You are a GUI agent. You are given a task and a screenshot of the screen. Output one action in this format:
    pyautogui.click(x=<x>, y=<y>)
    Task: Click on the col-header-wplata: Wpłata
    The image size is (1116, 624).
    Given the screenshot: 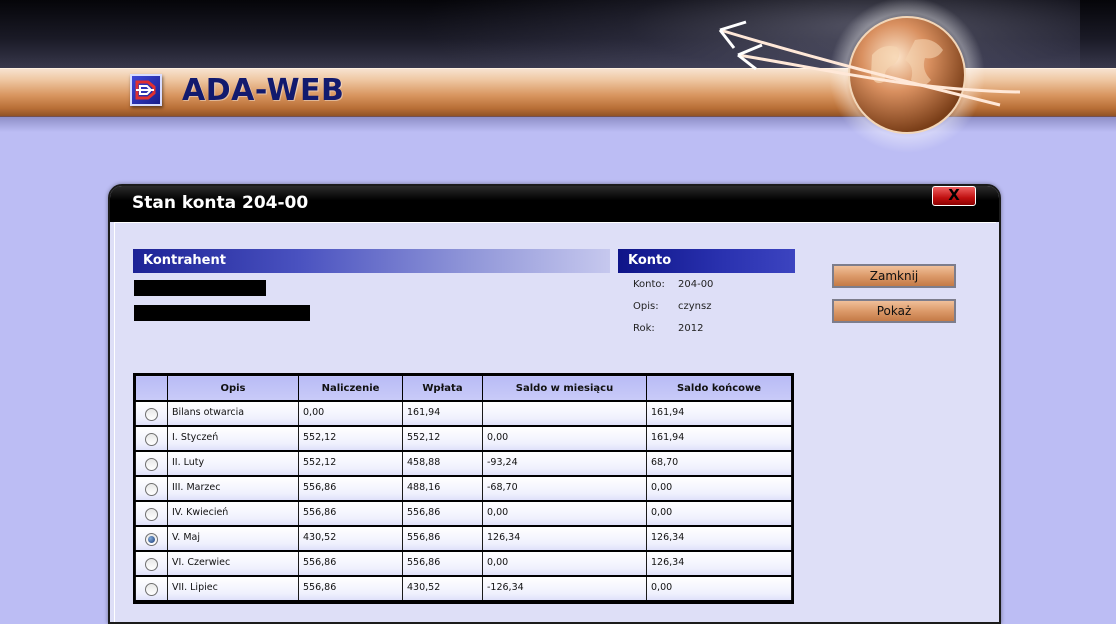 What is the action you would take?
    pyautogui.click(x=442, y=388)
    